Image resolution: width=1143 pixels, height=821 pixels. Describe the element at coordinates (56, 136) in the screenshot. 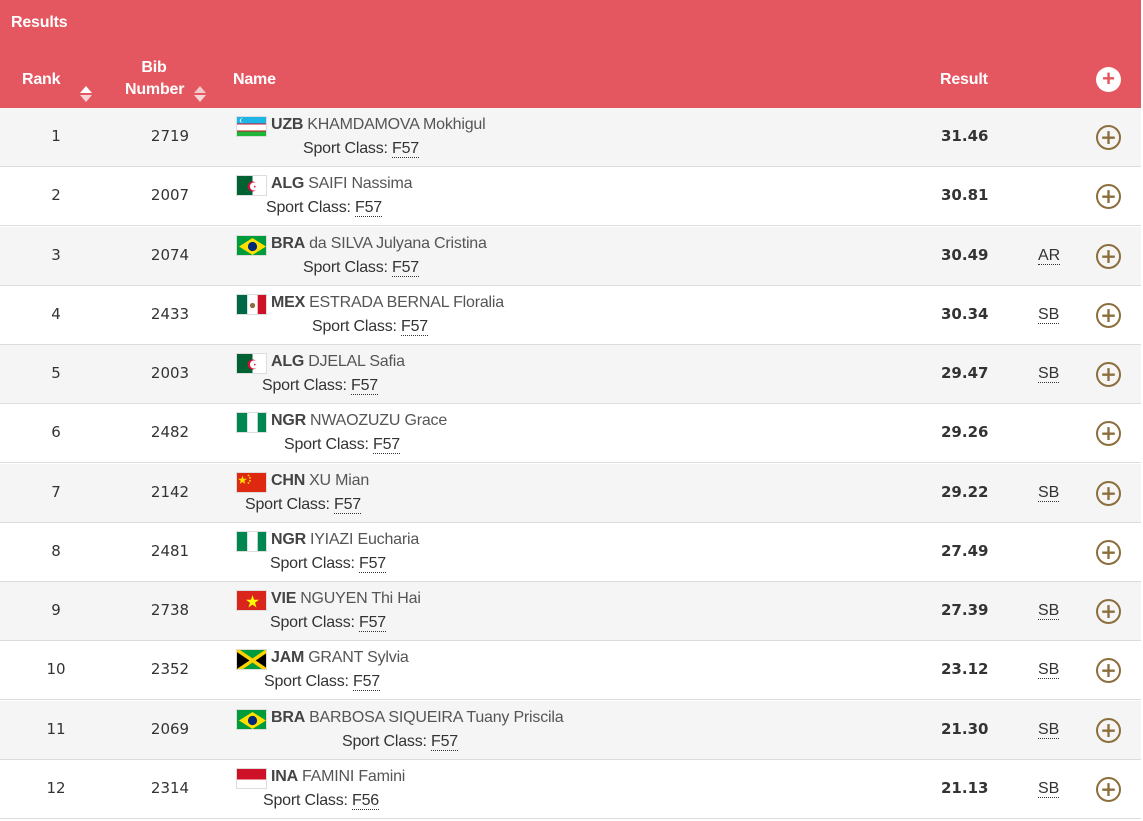

I see `rank-cell: 1` at that location.